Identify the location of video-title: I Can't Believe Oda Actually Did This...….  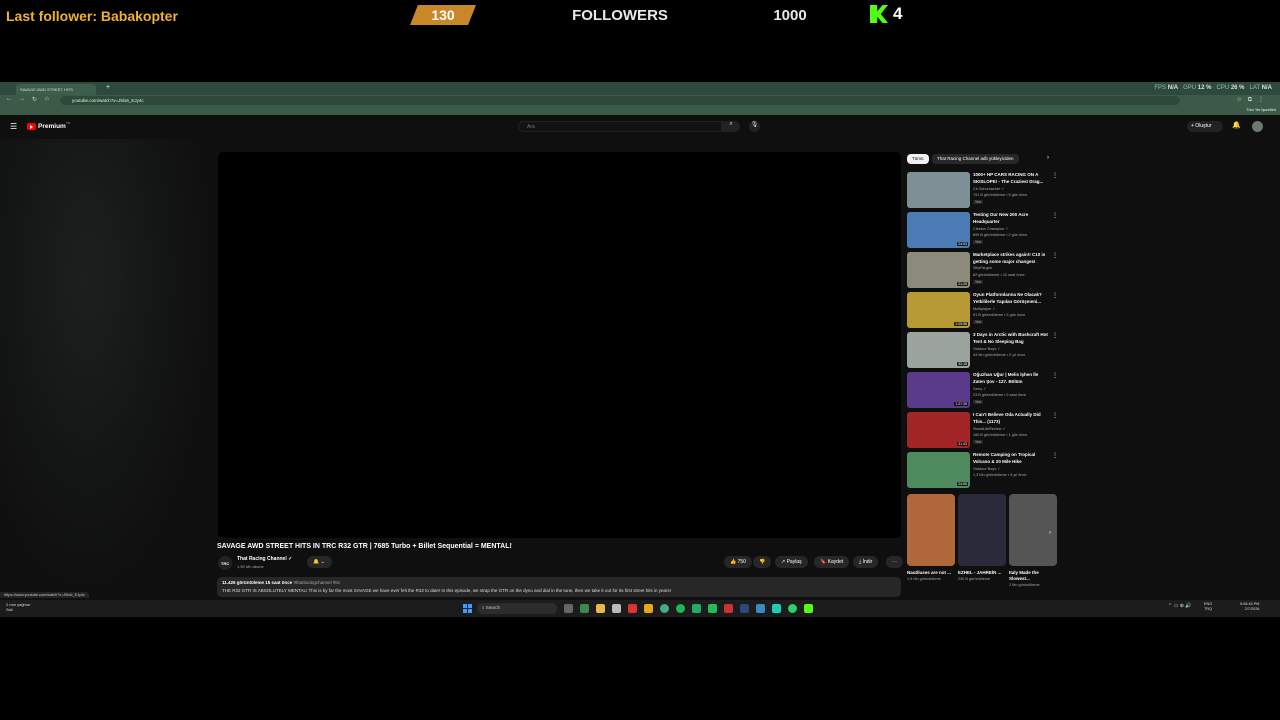
(1012, 418).